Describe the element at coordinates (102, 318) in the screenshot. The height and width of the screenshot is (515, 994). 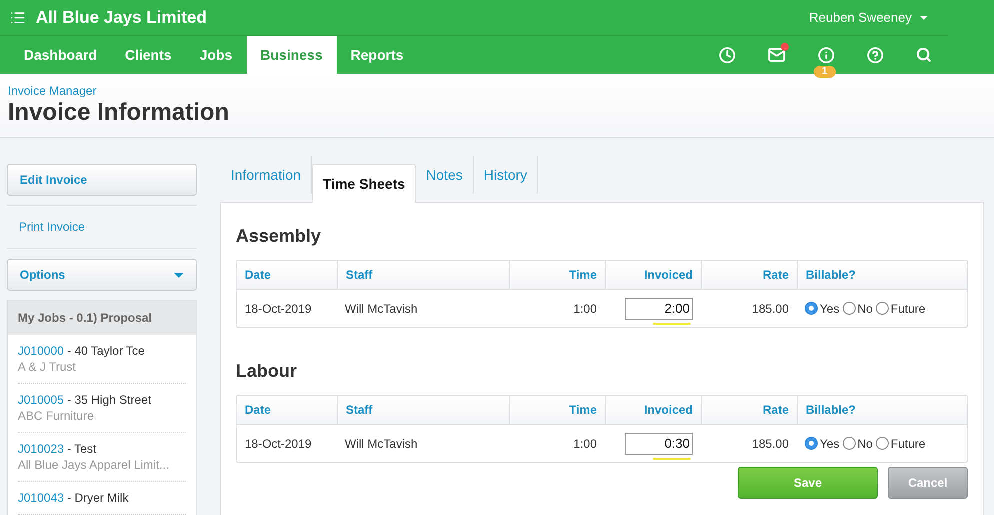
I see `jobs-heading: My Jobs - 0.1) Proposal` at that location.